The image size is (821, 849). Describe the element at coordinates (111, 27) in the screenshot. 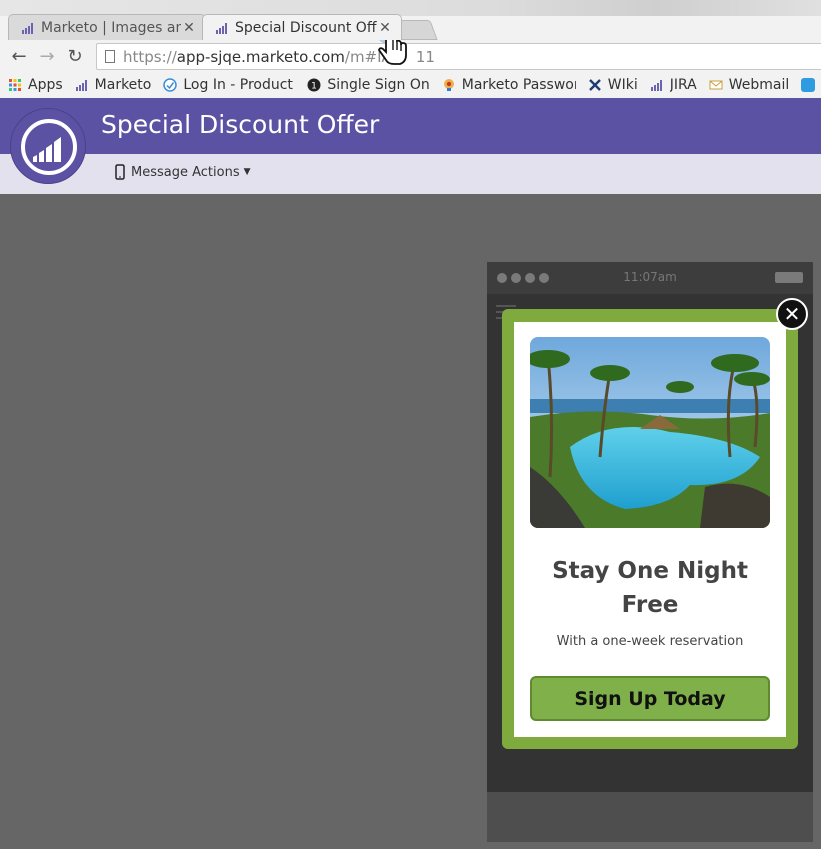

I see `tab-label: Marketo | Images an` at that location.